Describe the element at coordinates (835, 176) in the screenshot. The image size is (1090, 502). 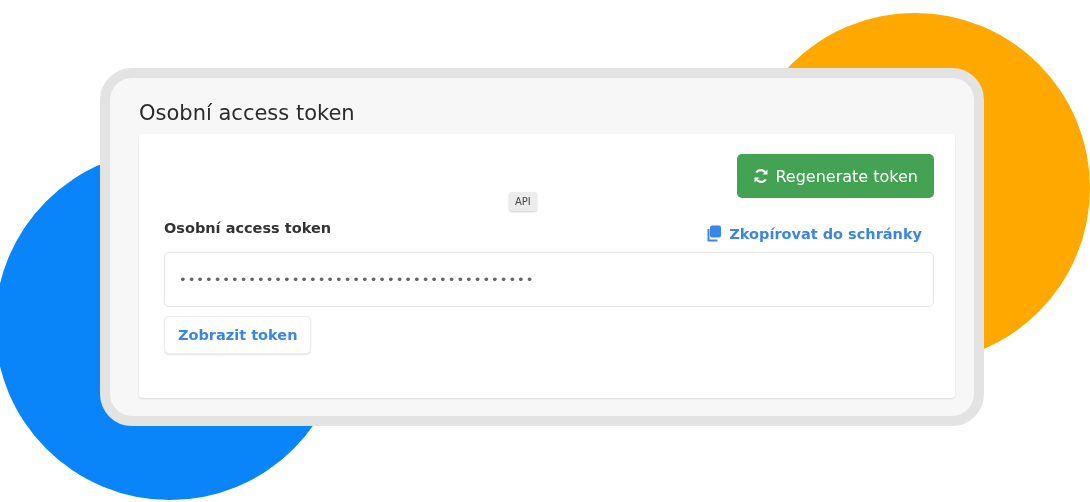
I see `regenerate-button: Regenerate token` at that location.